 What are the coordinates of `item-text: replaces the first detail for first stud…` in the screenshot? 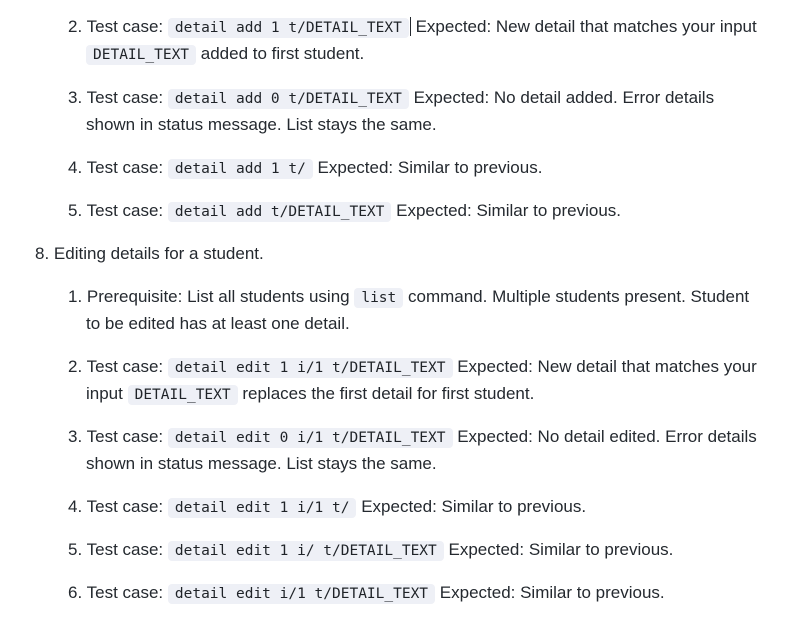 It's located at (386, 393).